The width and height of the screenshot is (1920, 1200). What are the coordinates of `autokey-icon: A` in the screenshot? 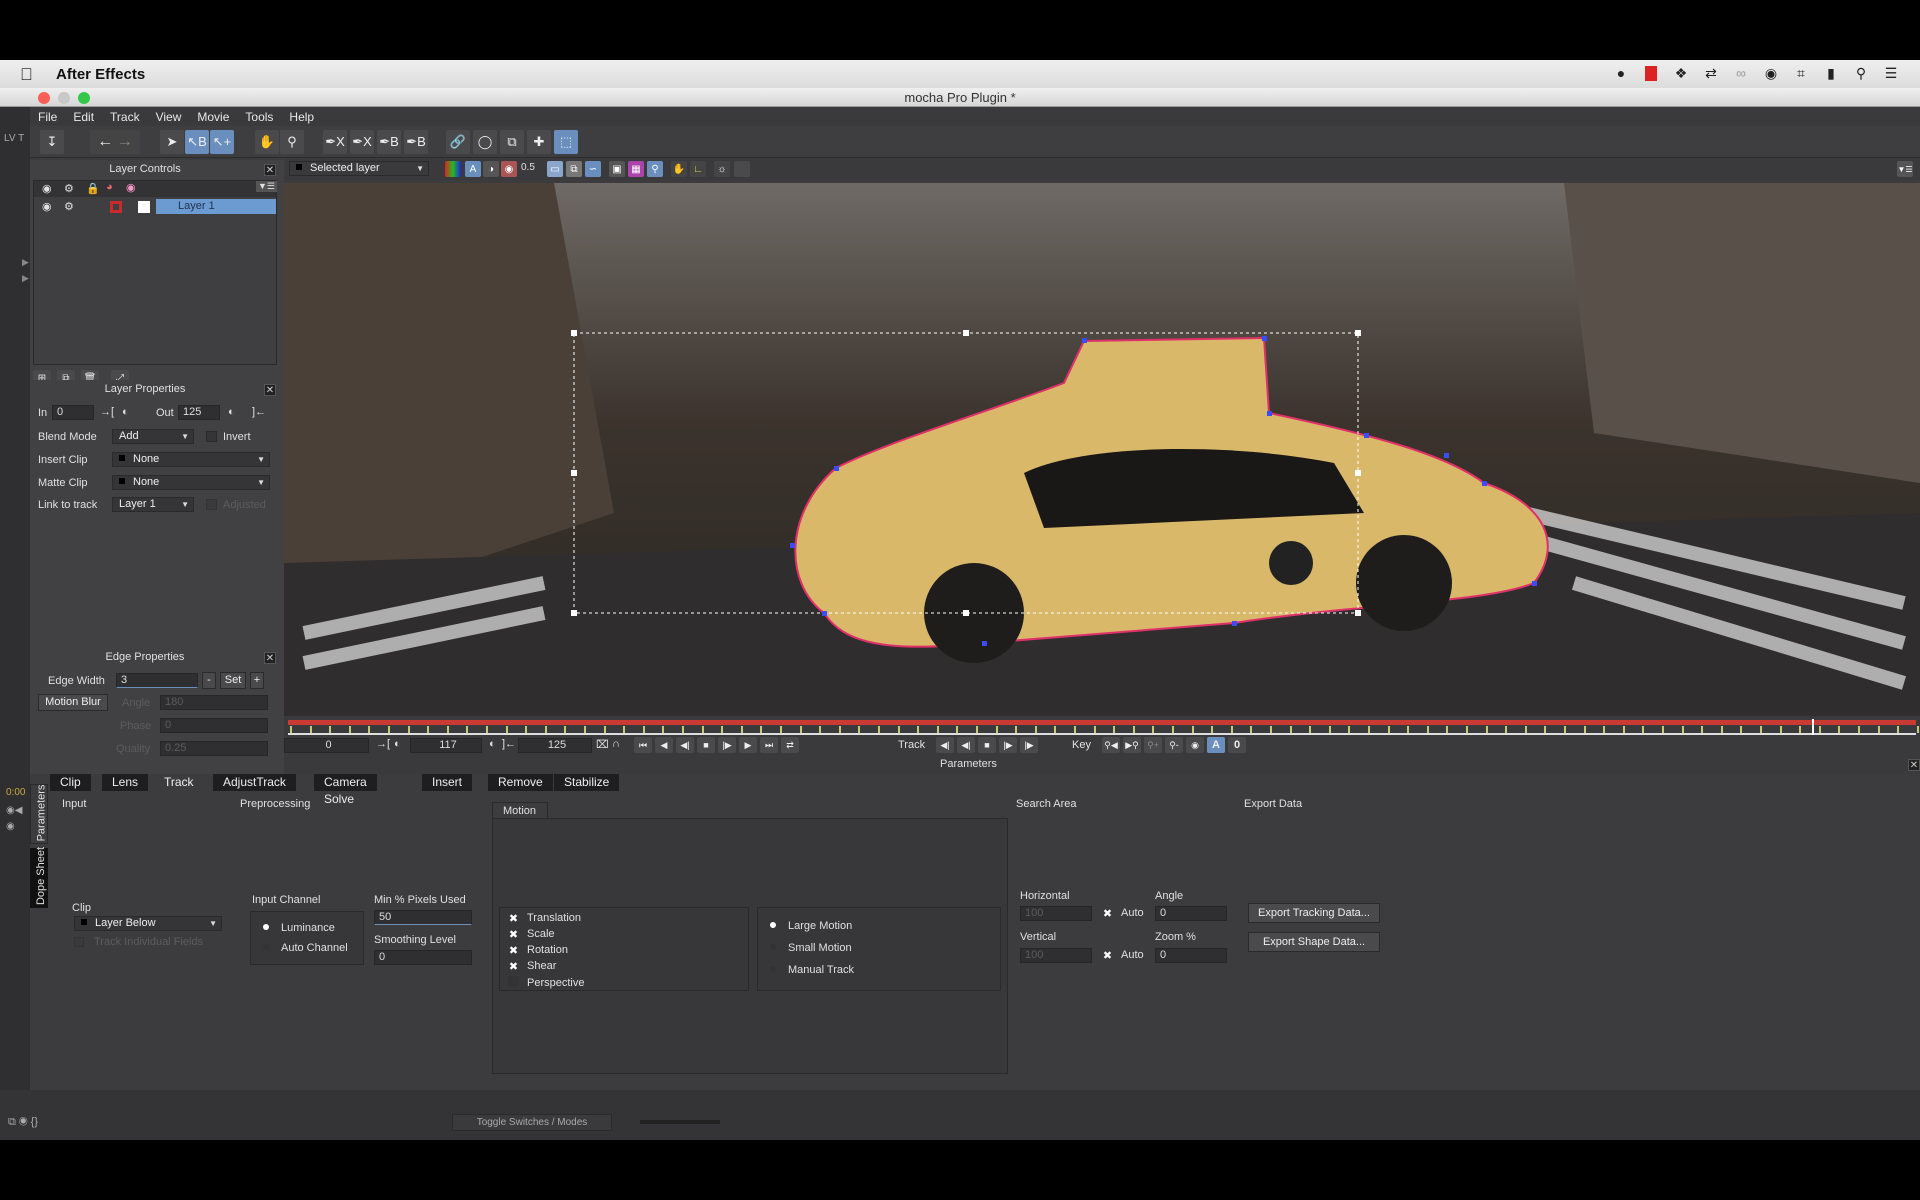 It's located at (1216, 745).